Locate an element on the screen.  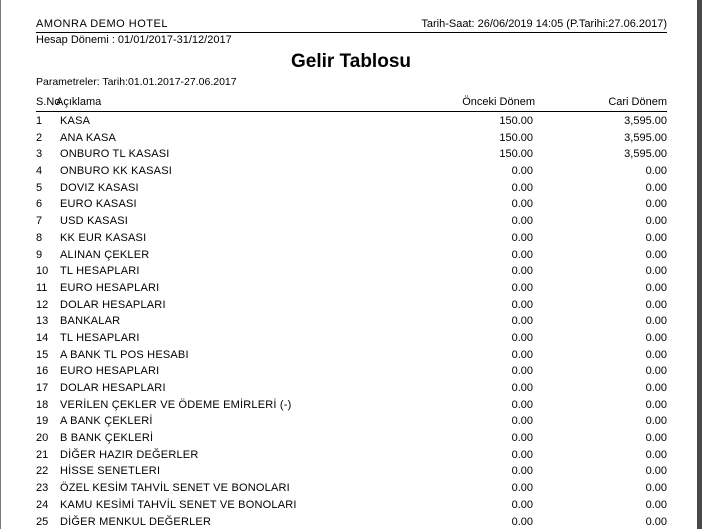
row-number: 4 is located at coordinates (39, 171).